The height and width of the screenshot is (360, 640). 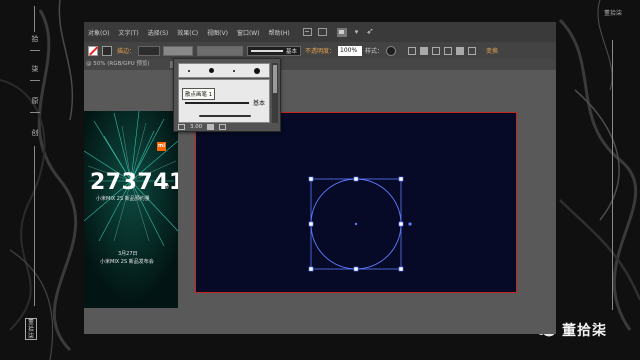 I want to click on stroke-label: 描边：, so click(x=126, y=50).